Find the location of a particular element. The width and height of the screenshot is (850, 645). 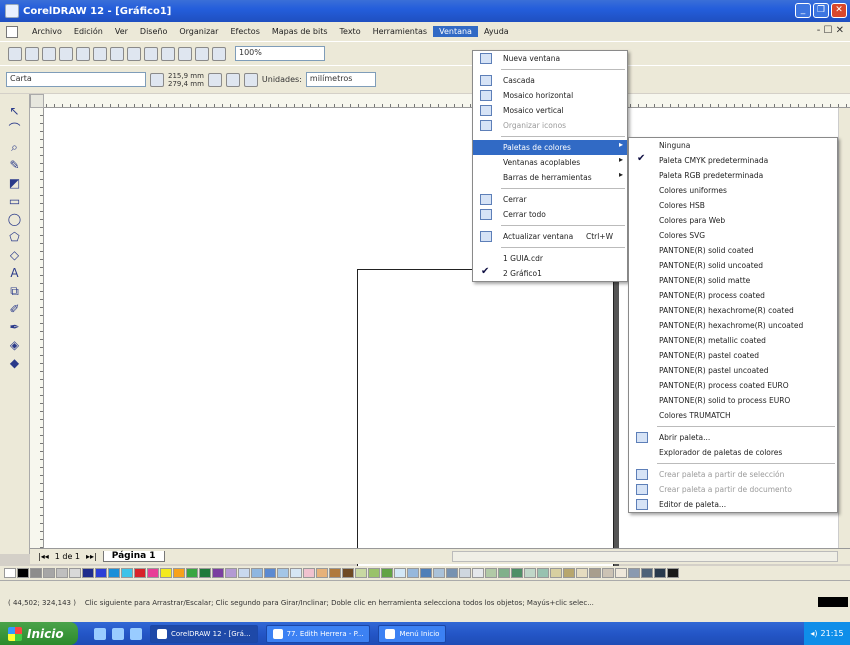

shape-tool-icon: ⌒ is located at coordinates (15, 129).